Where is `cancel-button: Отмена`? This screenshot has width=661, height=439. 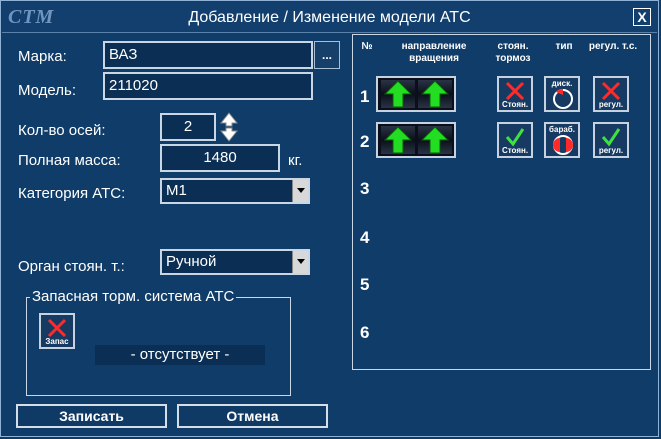
cancel-button: Отмена is located at coordinates (252, 416).